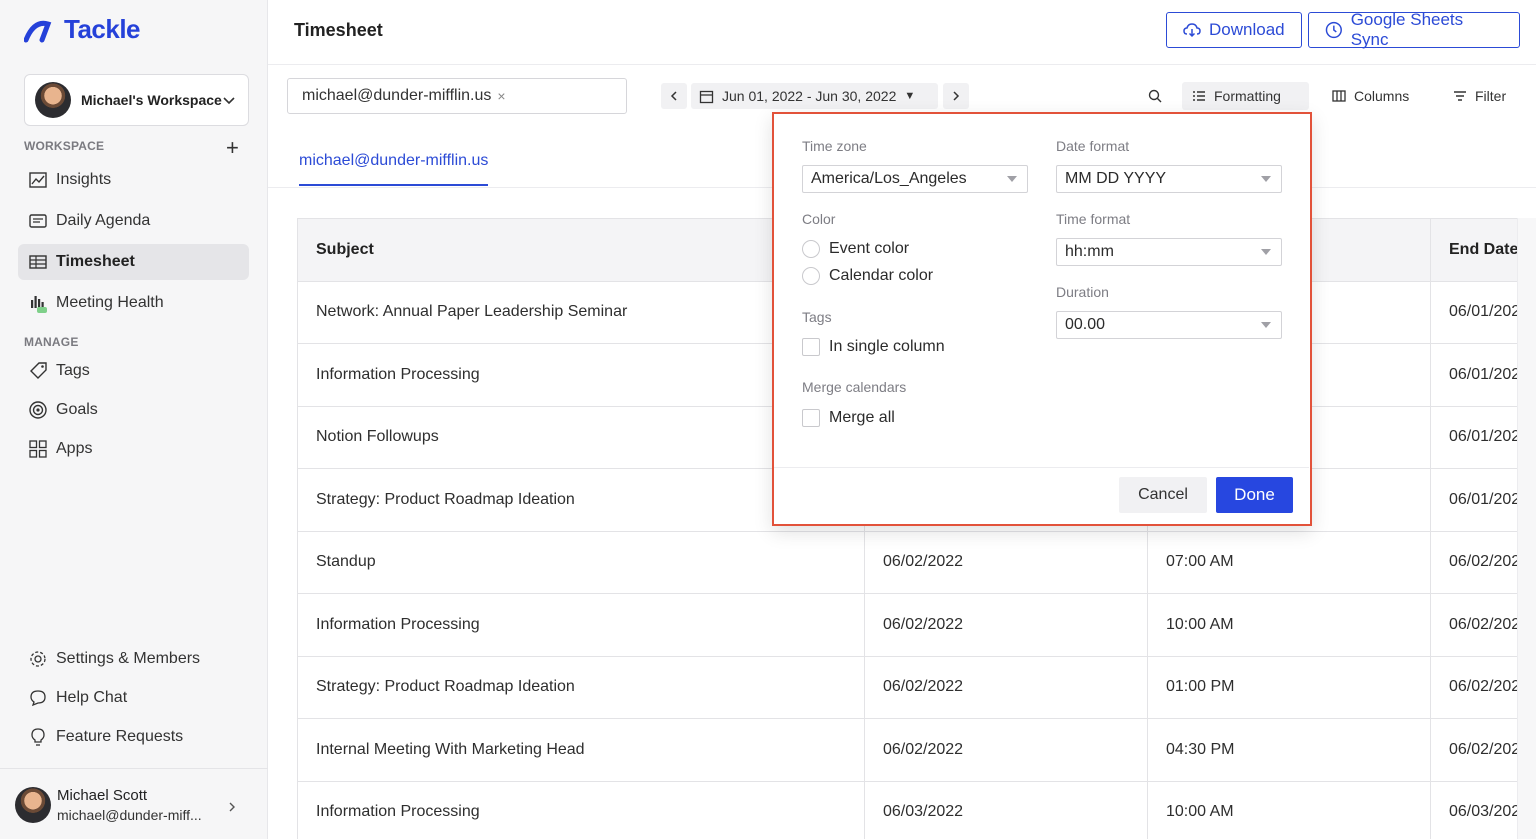 Image resolution: width=1536 pixels, height=839 pixels. I want to click on sidebar-item-label: Help Chat, so click(92, 697).